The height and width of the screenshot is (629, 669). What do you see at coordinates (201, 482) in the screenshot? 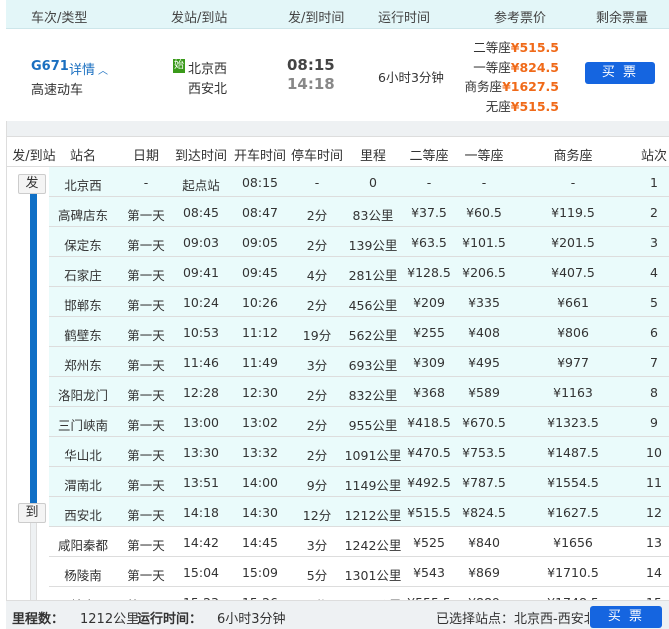
I see `arrive-time: 13:51` at bounding box center [201, 482].